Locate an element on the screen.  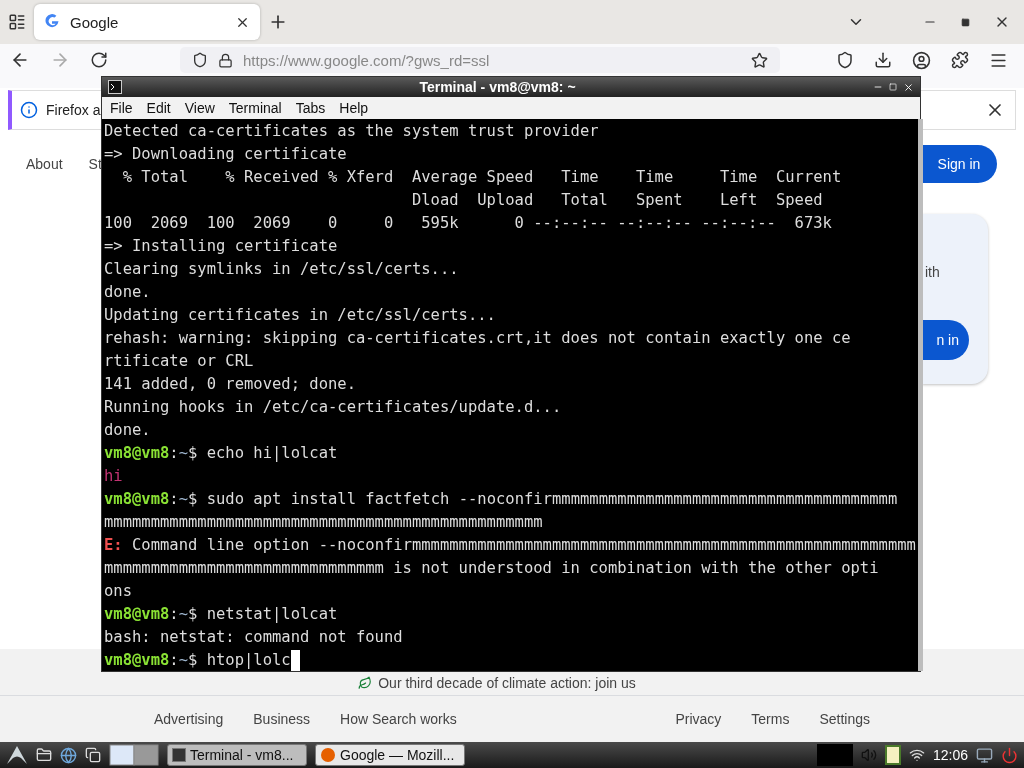
terminal-line: bash: netstat: command not found is located at coordinates (253, 637).